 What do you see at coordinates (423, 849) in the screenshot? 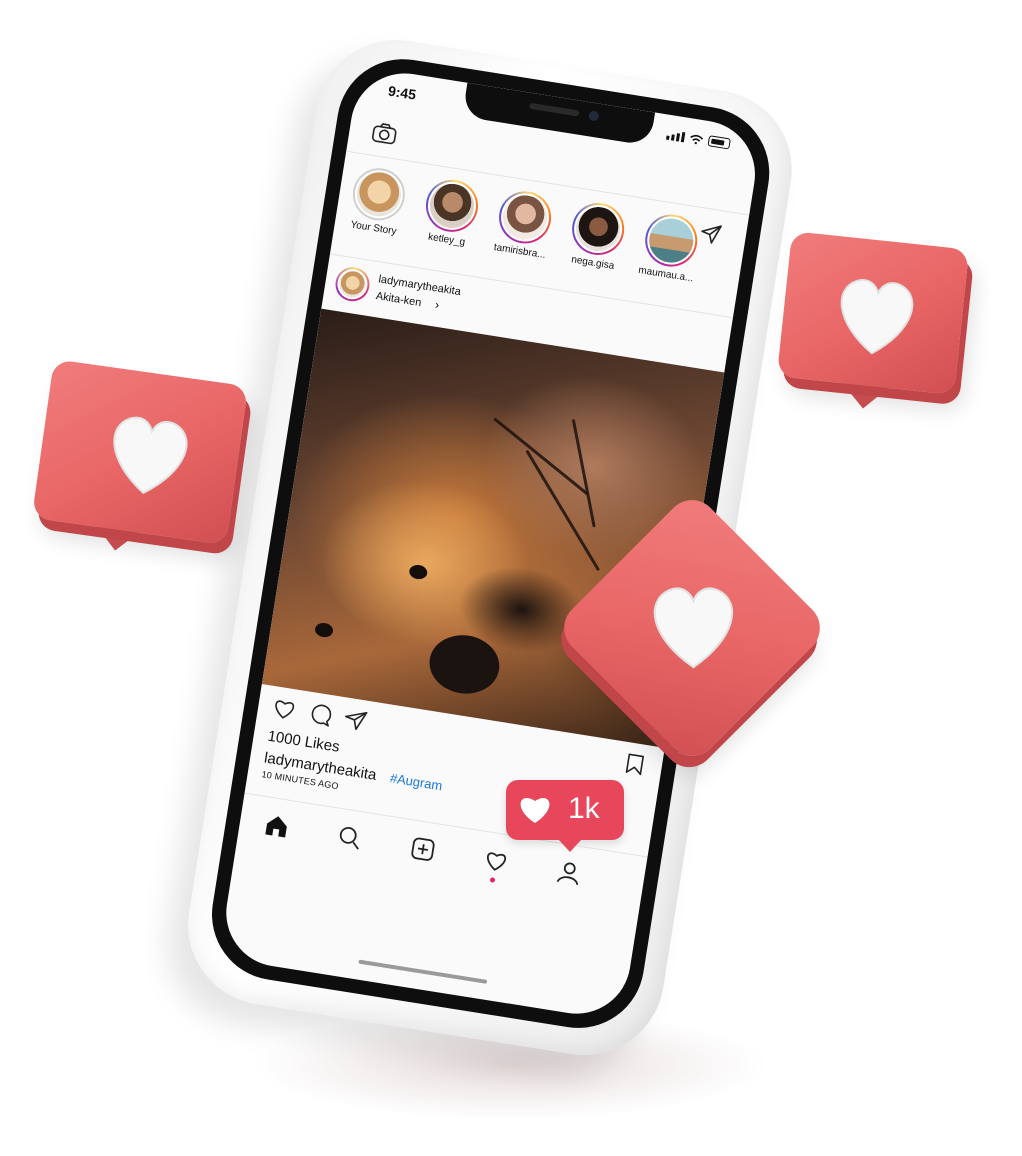
I see `add-icon` at bounding box center [423, 849].